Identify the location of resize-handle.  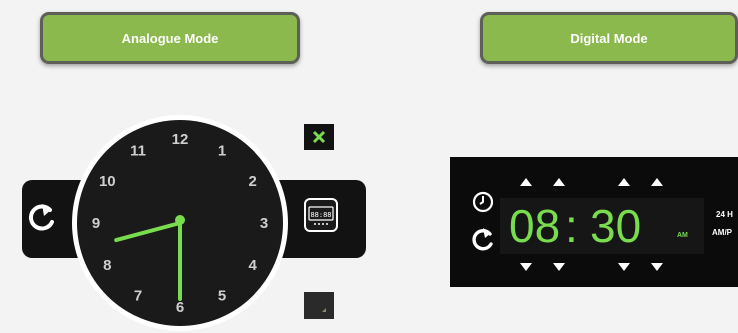
(319, 305).